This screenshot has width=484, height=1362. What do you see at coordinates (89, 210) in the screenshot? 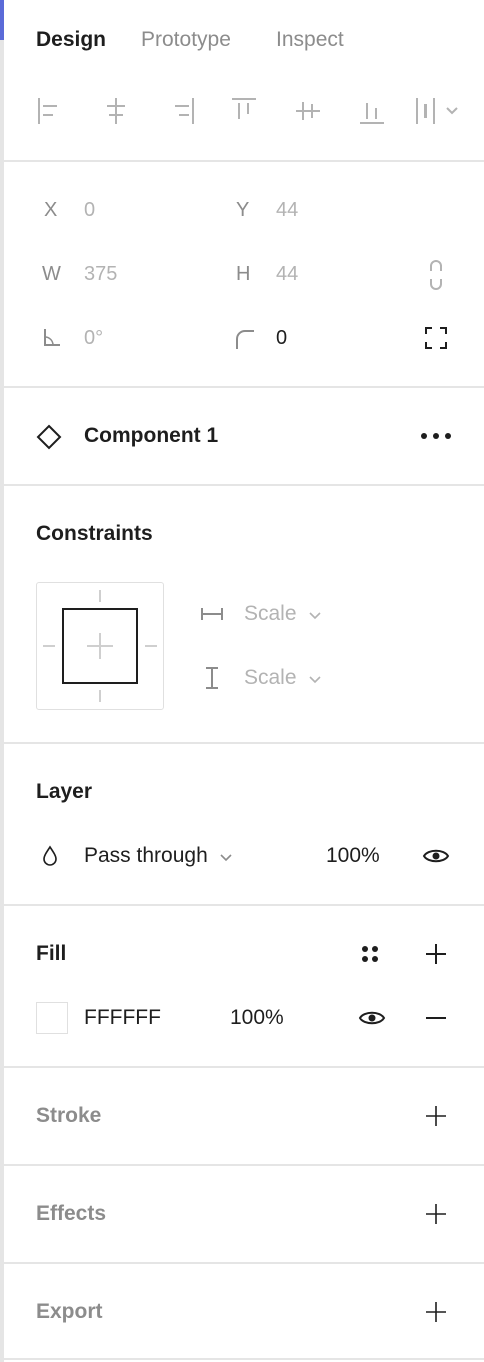
I see `x-input: 0` at bounding box center [89, 210].